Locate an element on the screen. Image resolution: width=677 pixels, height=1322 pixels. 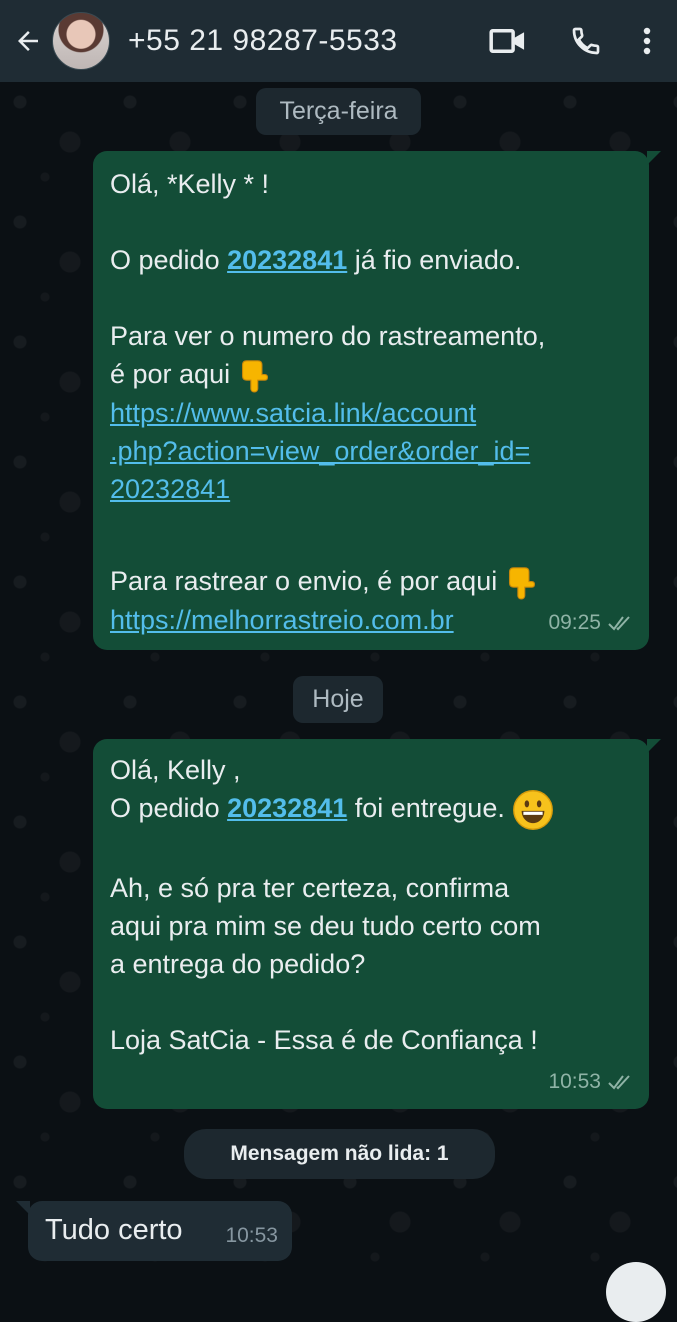
tracking-link-satcia: .php?action=view_order&order_id= is located at coordinates (327, 451).